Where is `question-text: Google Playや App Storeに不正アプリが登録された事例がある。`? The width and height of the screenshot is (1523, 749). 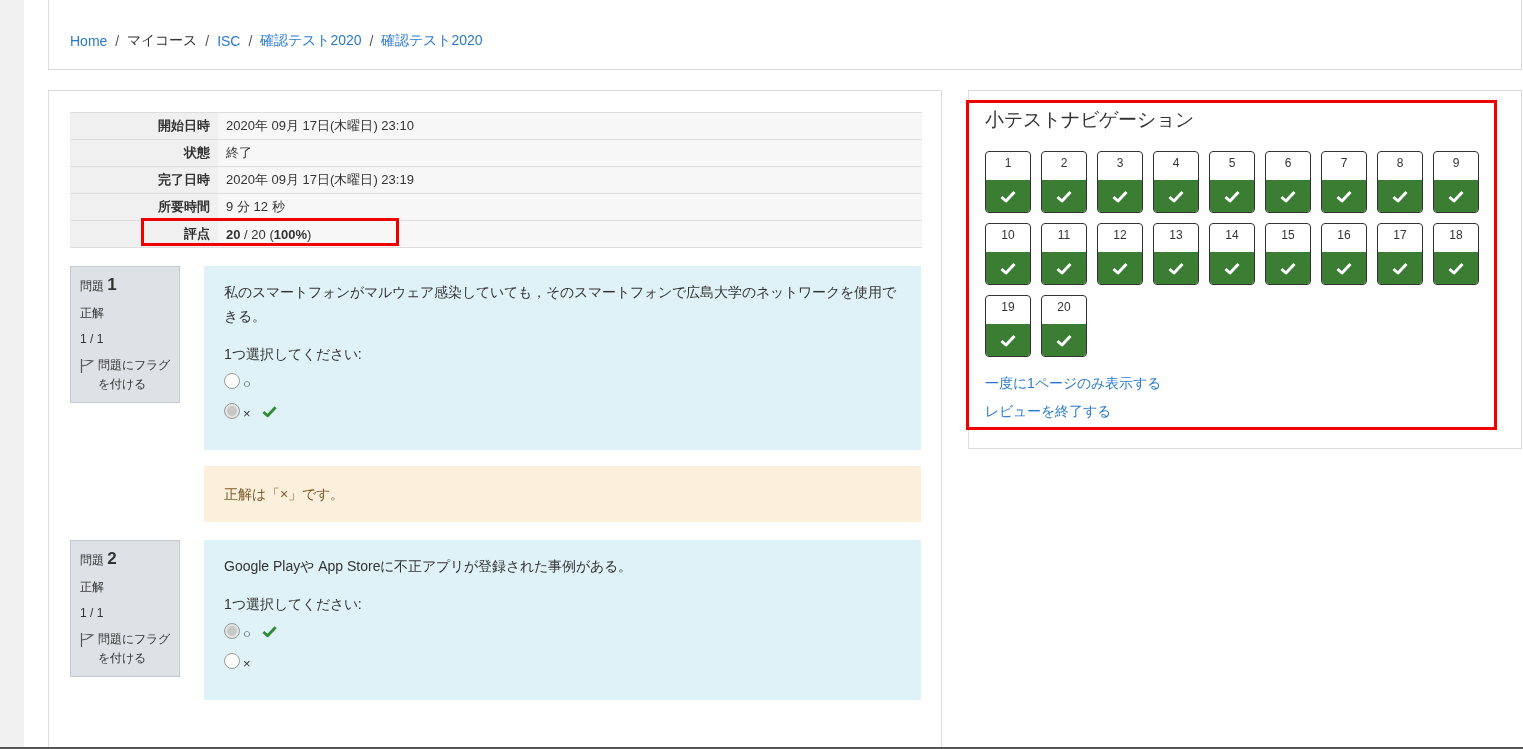
question-text: Google Playや App Storeに不正アプリが登録された事例がある。 is located at coordinates (429, 566).